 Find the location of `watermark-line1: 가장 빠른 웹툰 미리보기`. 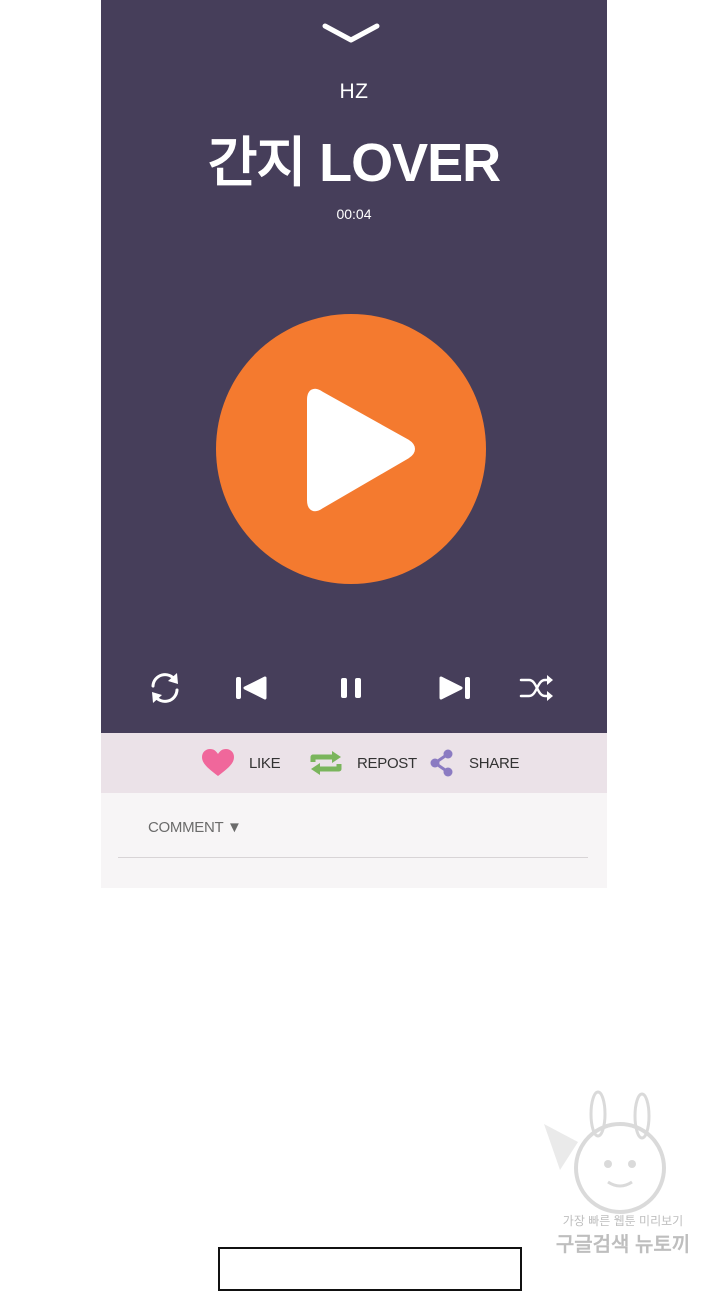

watermark-line1: 가장 빠른 웹툰 미리보기 is located at coordinates (623, 1221).